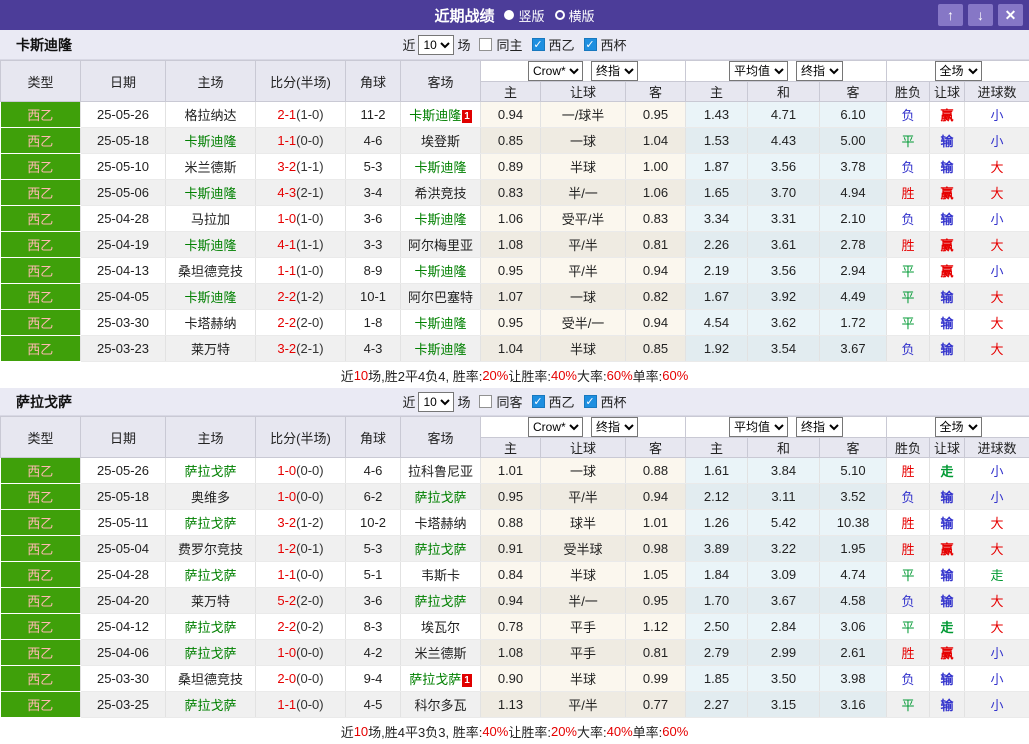  I want to click on match-date: 25-03-30, so click(123, 679).